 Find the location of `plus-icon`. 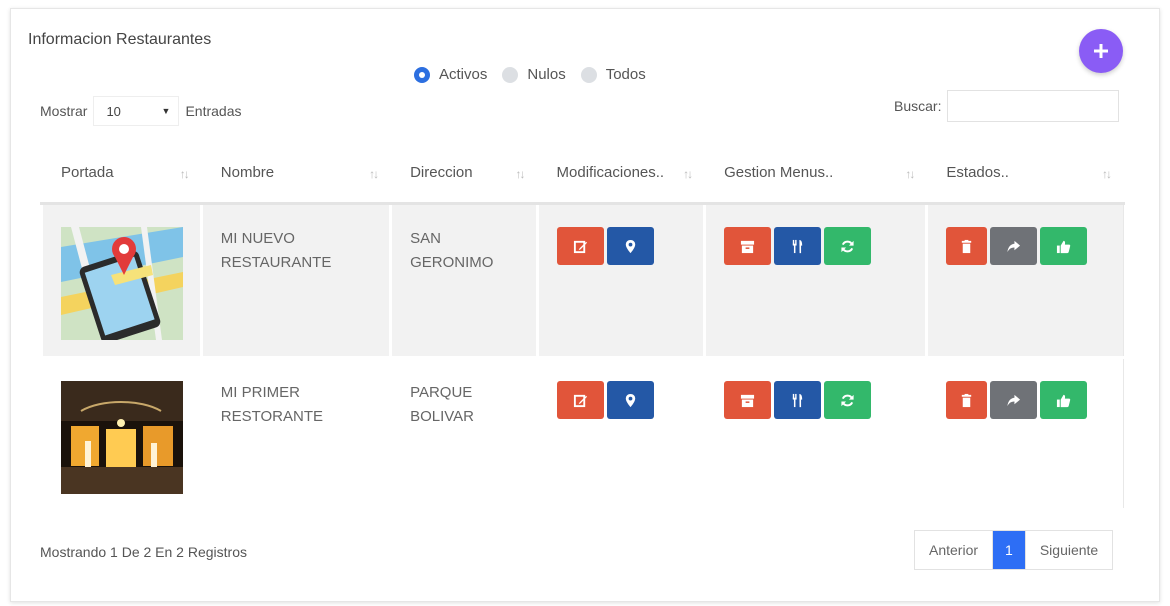

plus-icon is located at coordinates (1101, 51).